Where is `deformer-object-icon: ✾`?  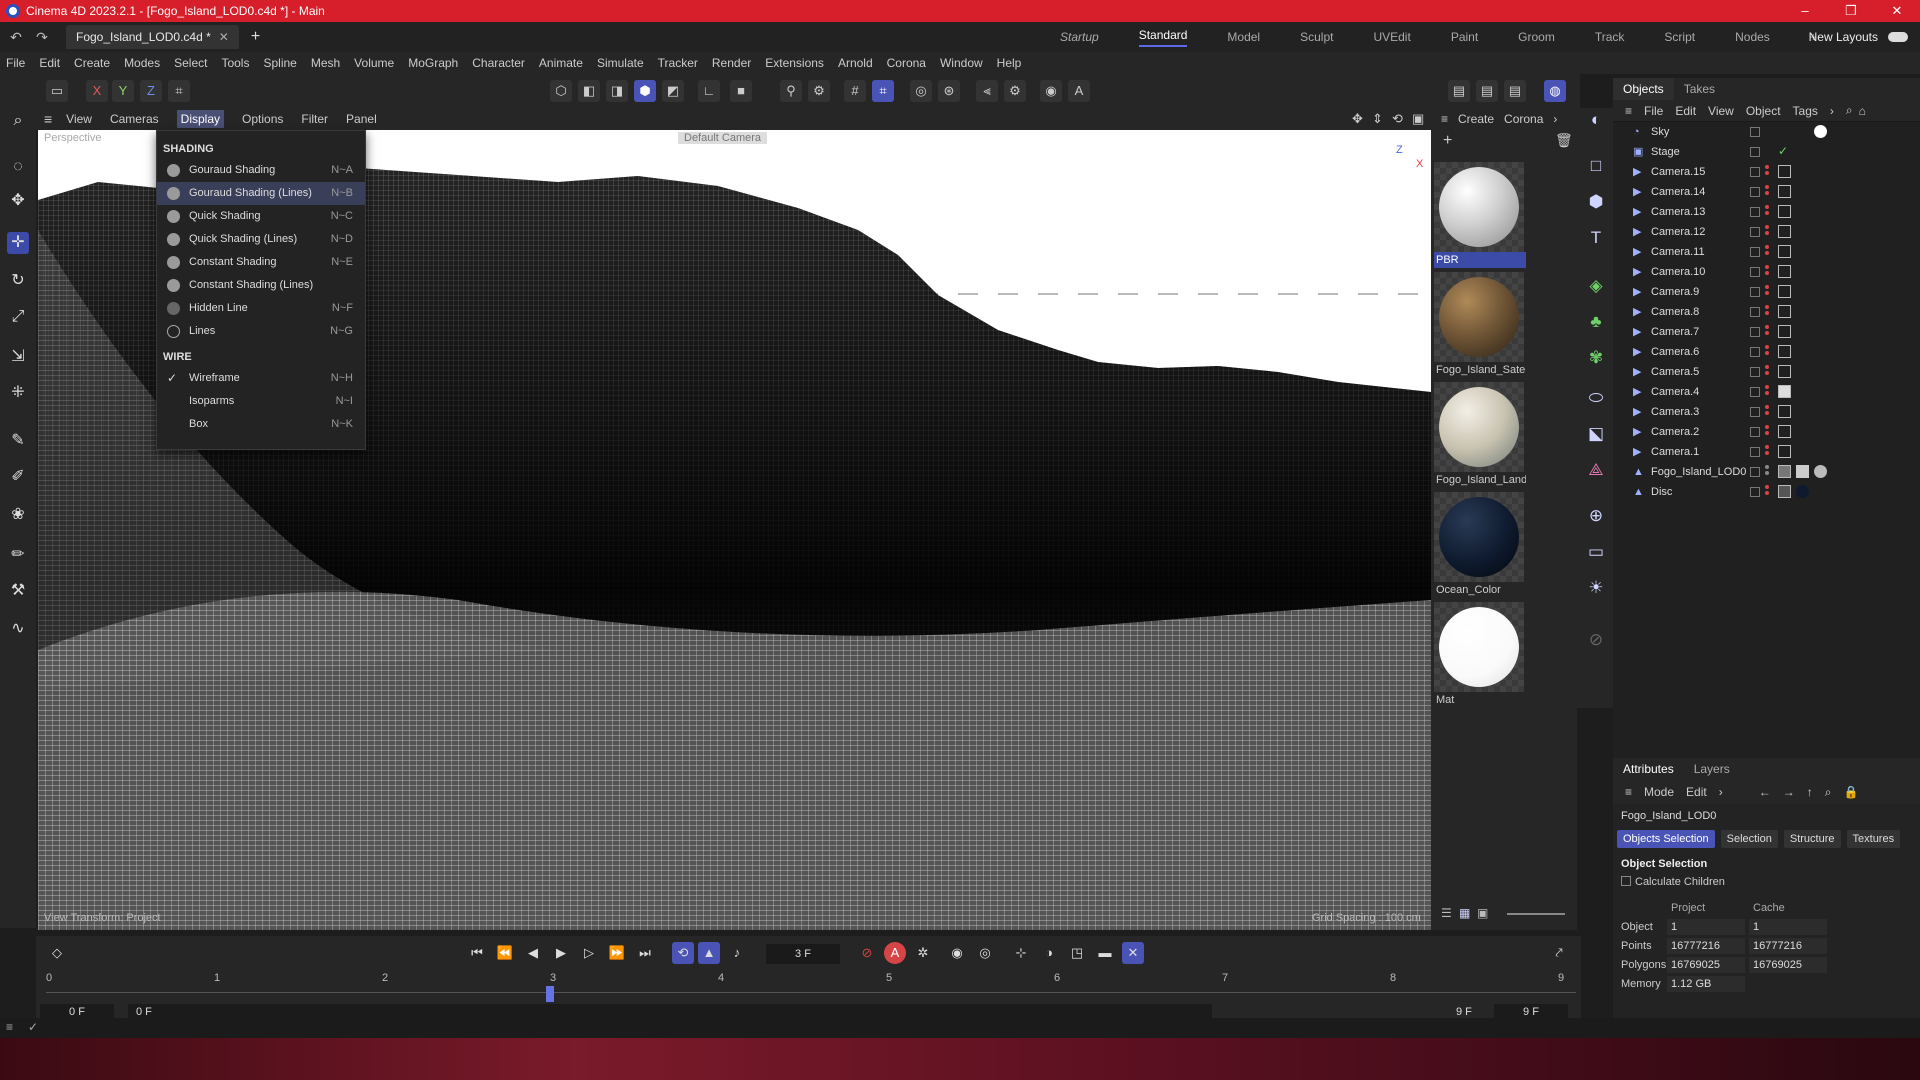
deformer-object-icon: ✾ is located at coordinates (1596, 358).